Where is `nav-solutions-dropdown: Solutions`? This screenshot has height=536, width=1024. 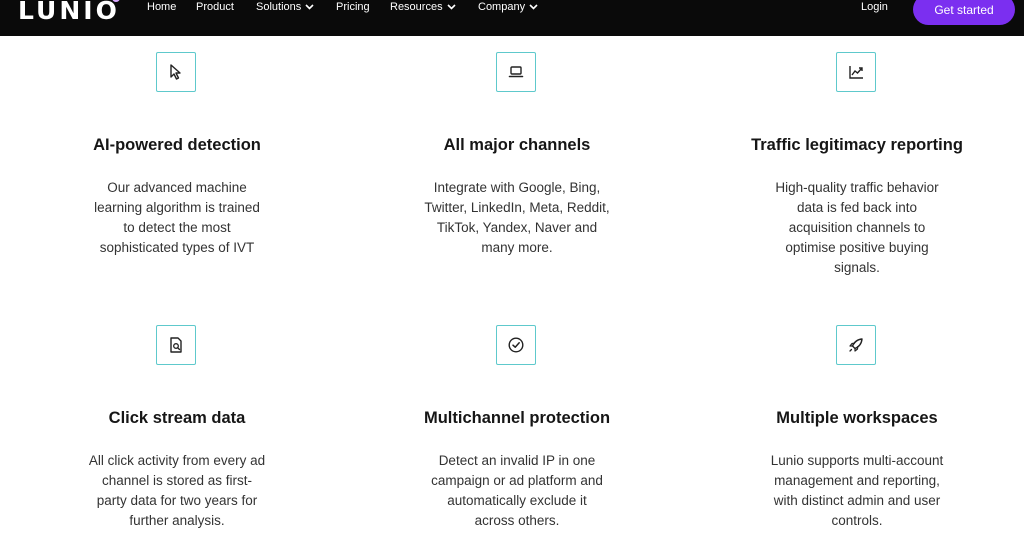 nav-solutions-dropdown: Solutions is located at coordinates (285, 7).